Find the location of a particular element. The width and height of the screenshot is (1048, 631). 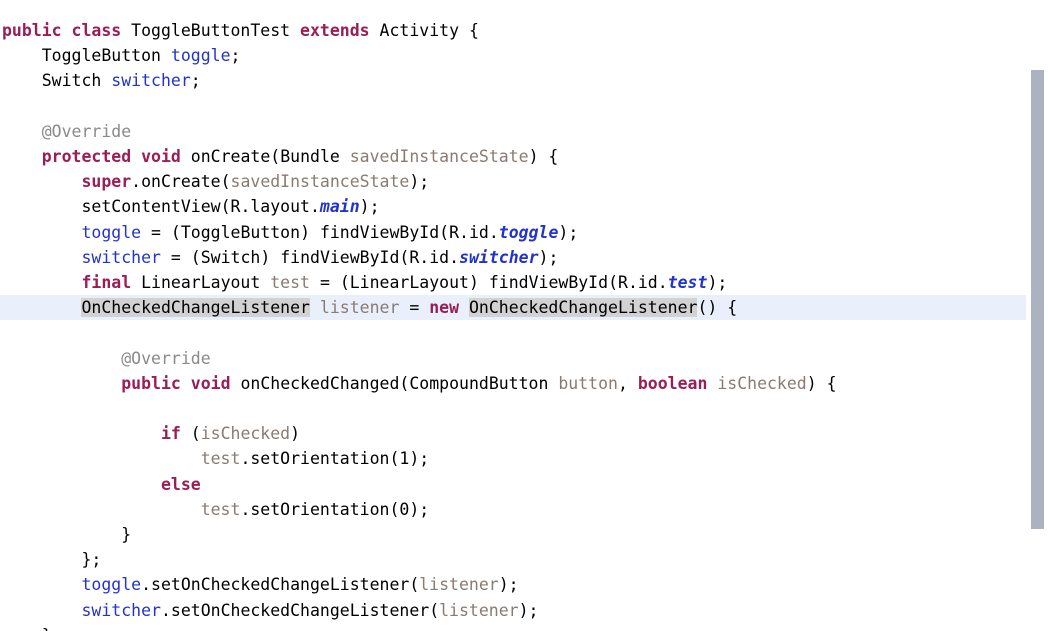

code-line-22: }; is located at coordinates (513, 559).